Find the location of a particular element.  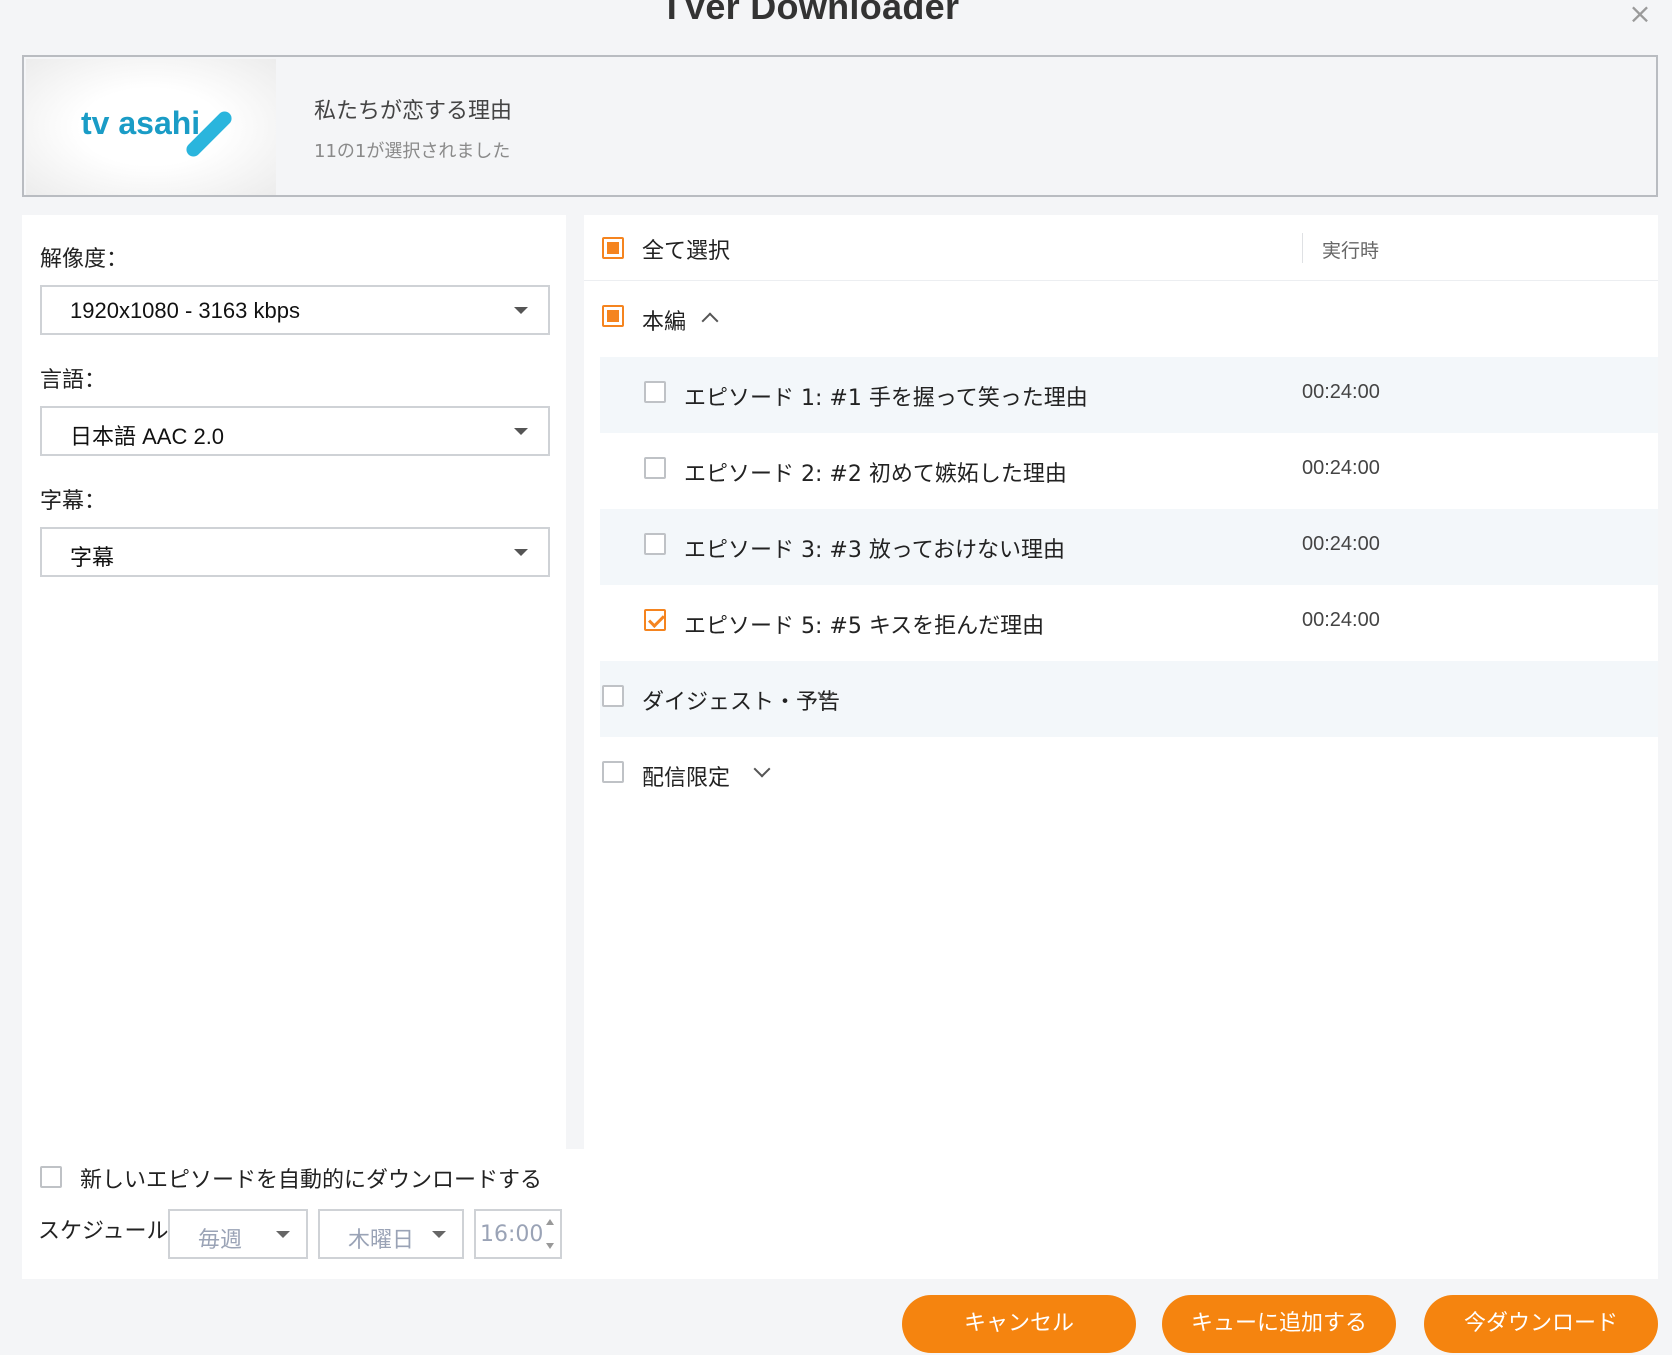

show-header: tv asahi 私たちが恋する理由 11の1が選択されました is located at coordinates (840, 126).